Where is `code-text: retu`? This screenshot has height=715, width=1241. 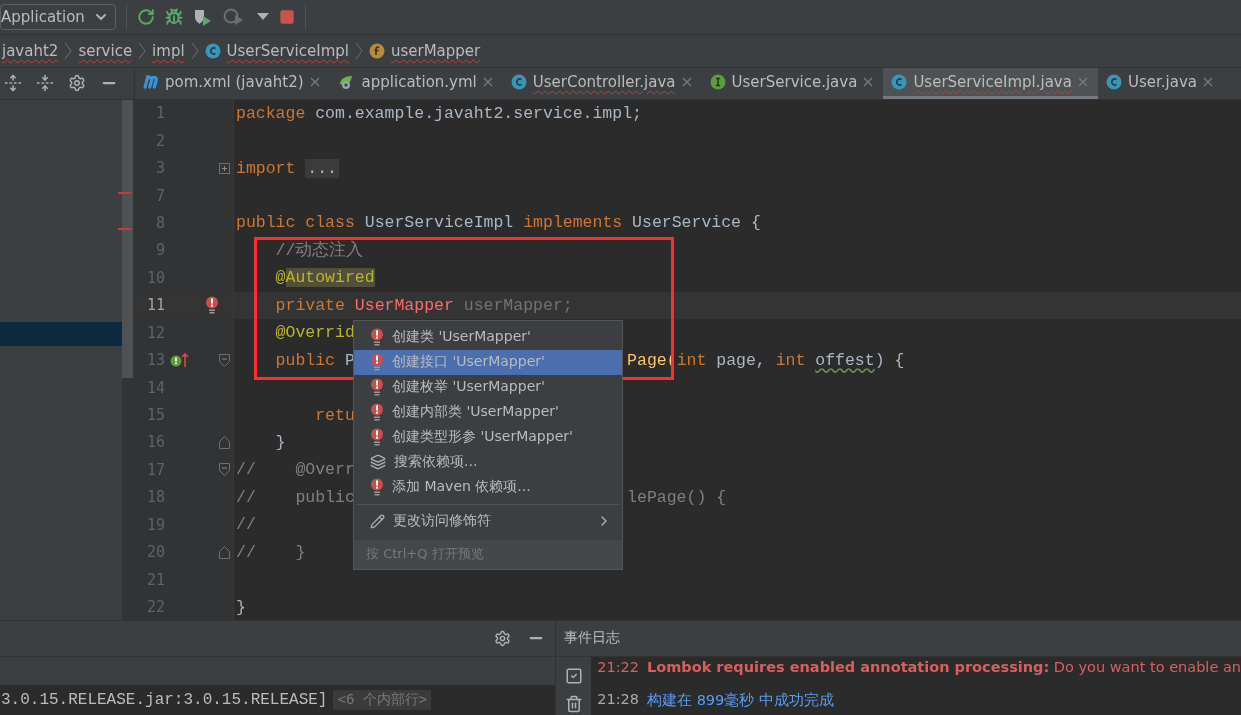 code-text: retu is located at coordinates (334, 415).